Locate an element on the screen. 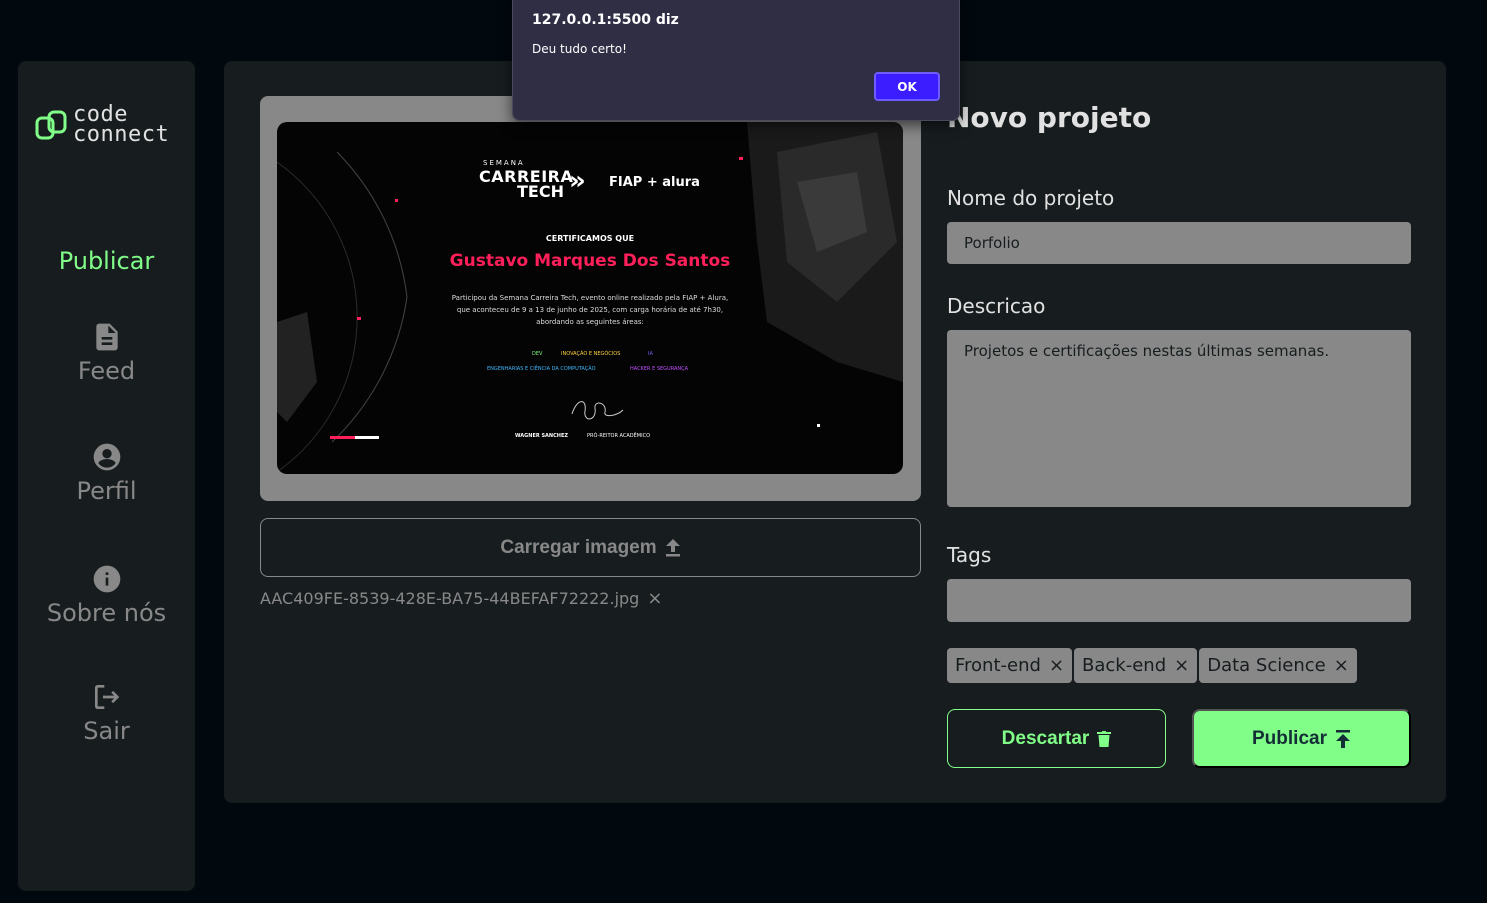 This screenshot has width=1487, height=903. cert-certify-label: CERTIFICAMOS QUE is located at coordinates (590, 238).